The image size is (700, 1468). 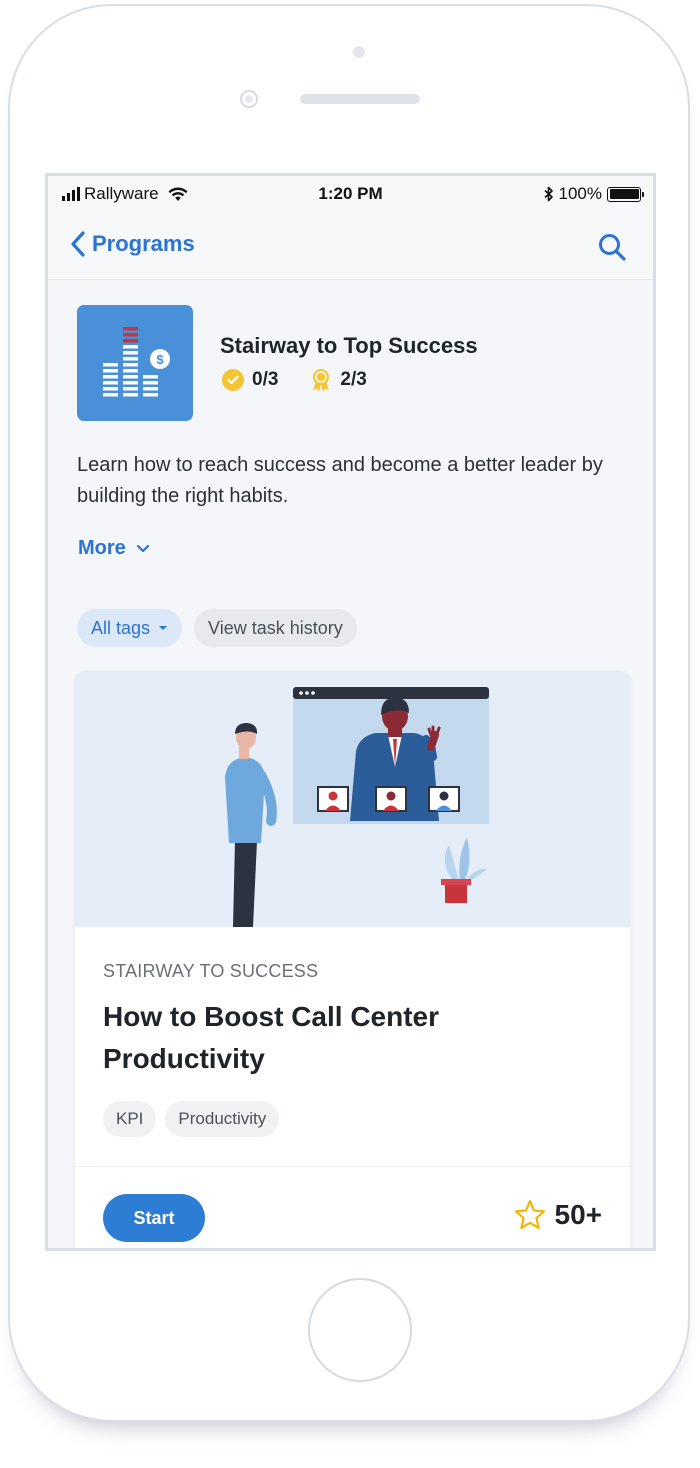 I want to click on back-button: Programs, so click(x=132, y=244).